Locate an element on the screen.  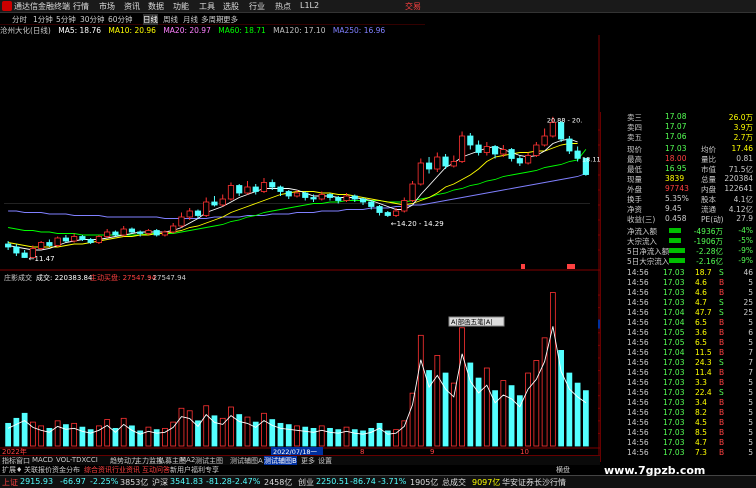
cy-index-amount: 1905亿 is located at coordinates (424, 482).